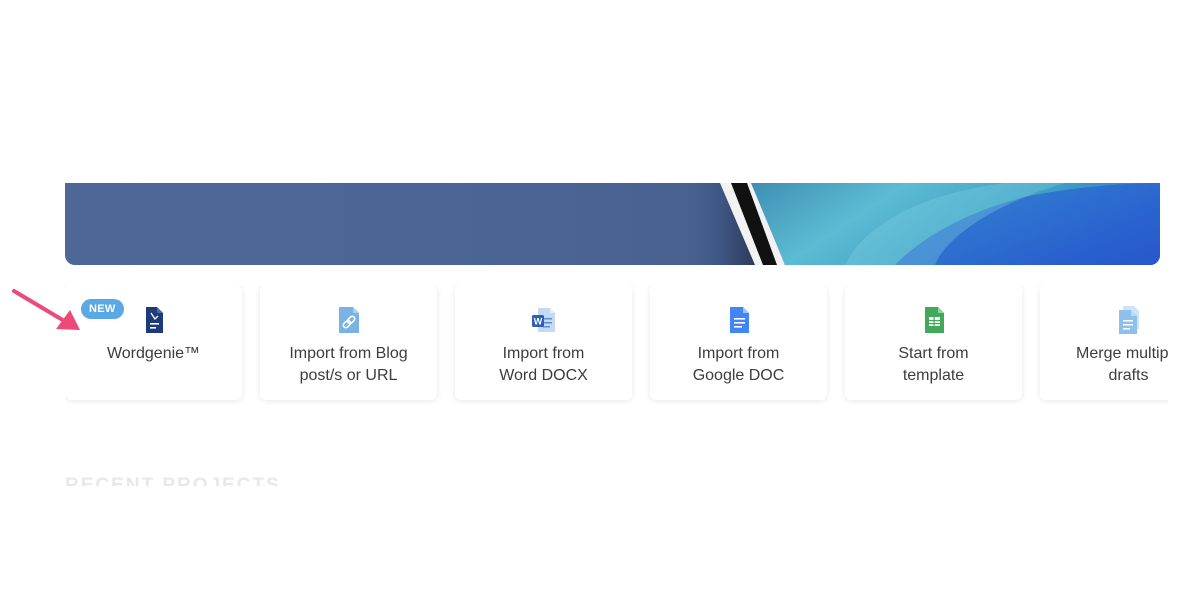 The image size is (1200, 600). I want to click on banner-graphic, so click(940, 224).